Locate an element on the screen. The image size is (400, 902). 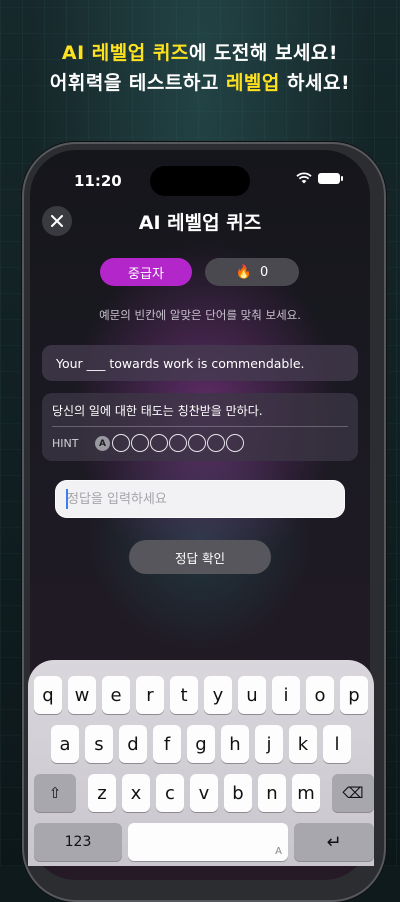
status-icons is located at coordinates (319, 178).